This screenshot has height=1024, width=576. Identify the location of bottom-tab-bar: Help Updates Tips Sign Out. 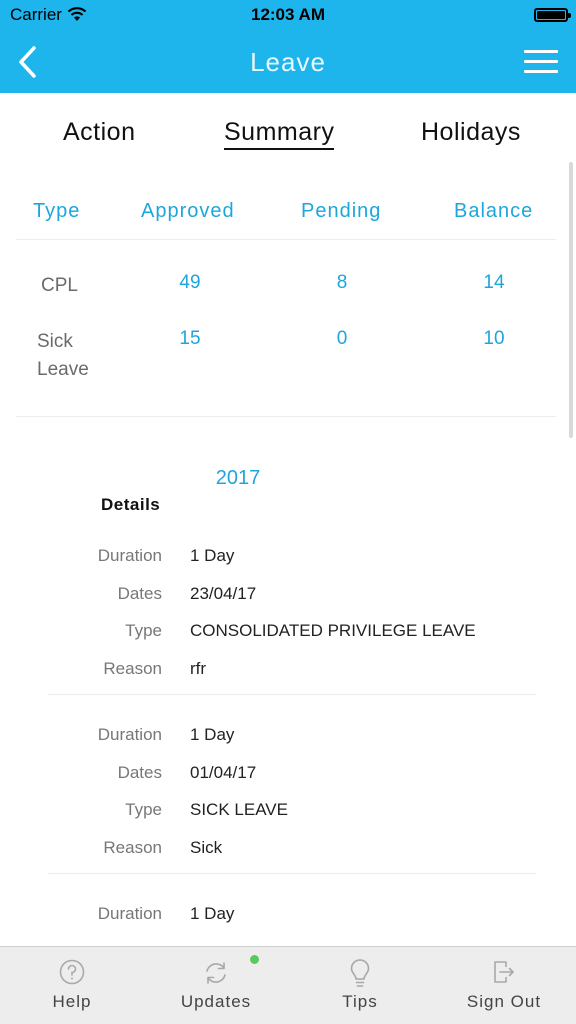
(288, 985).